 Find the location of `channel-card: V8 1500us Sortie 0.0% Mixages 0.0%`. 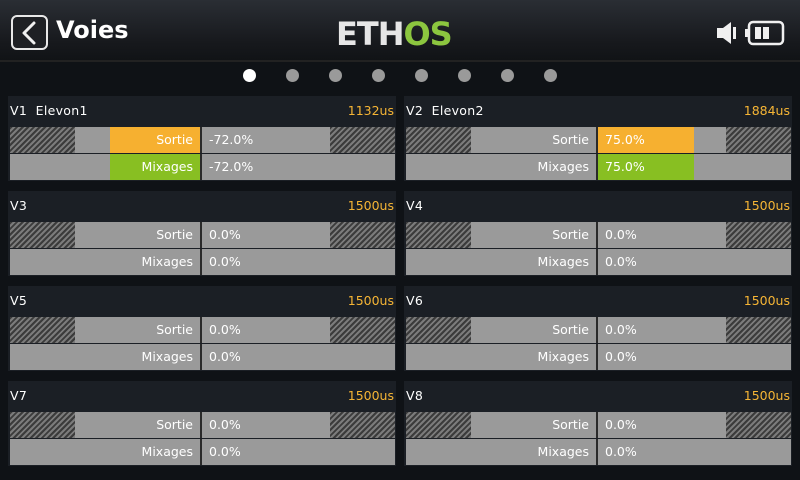

channel-card: V8 1500us Sortie 0.0% Mixages 0.0% is located at coordinates (598, 423).